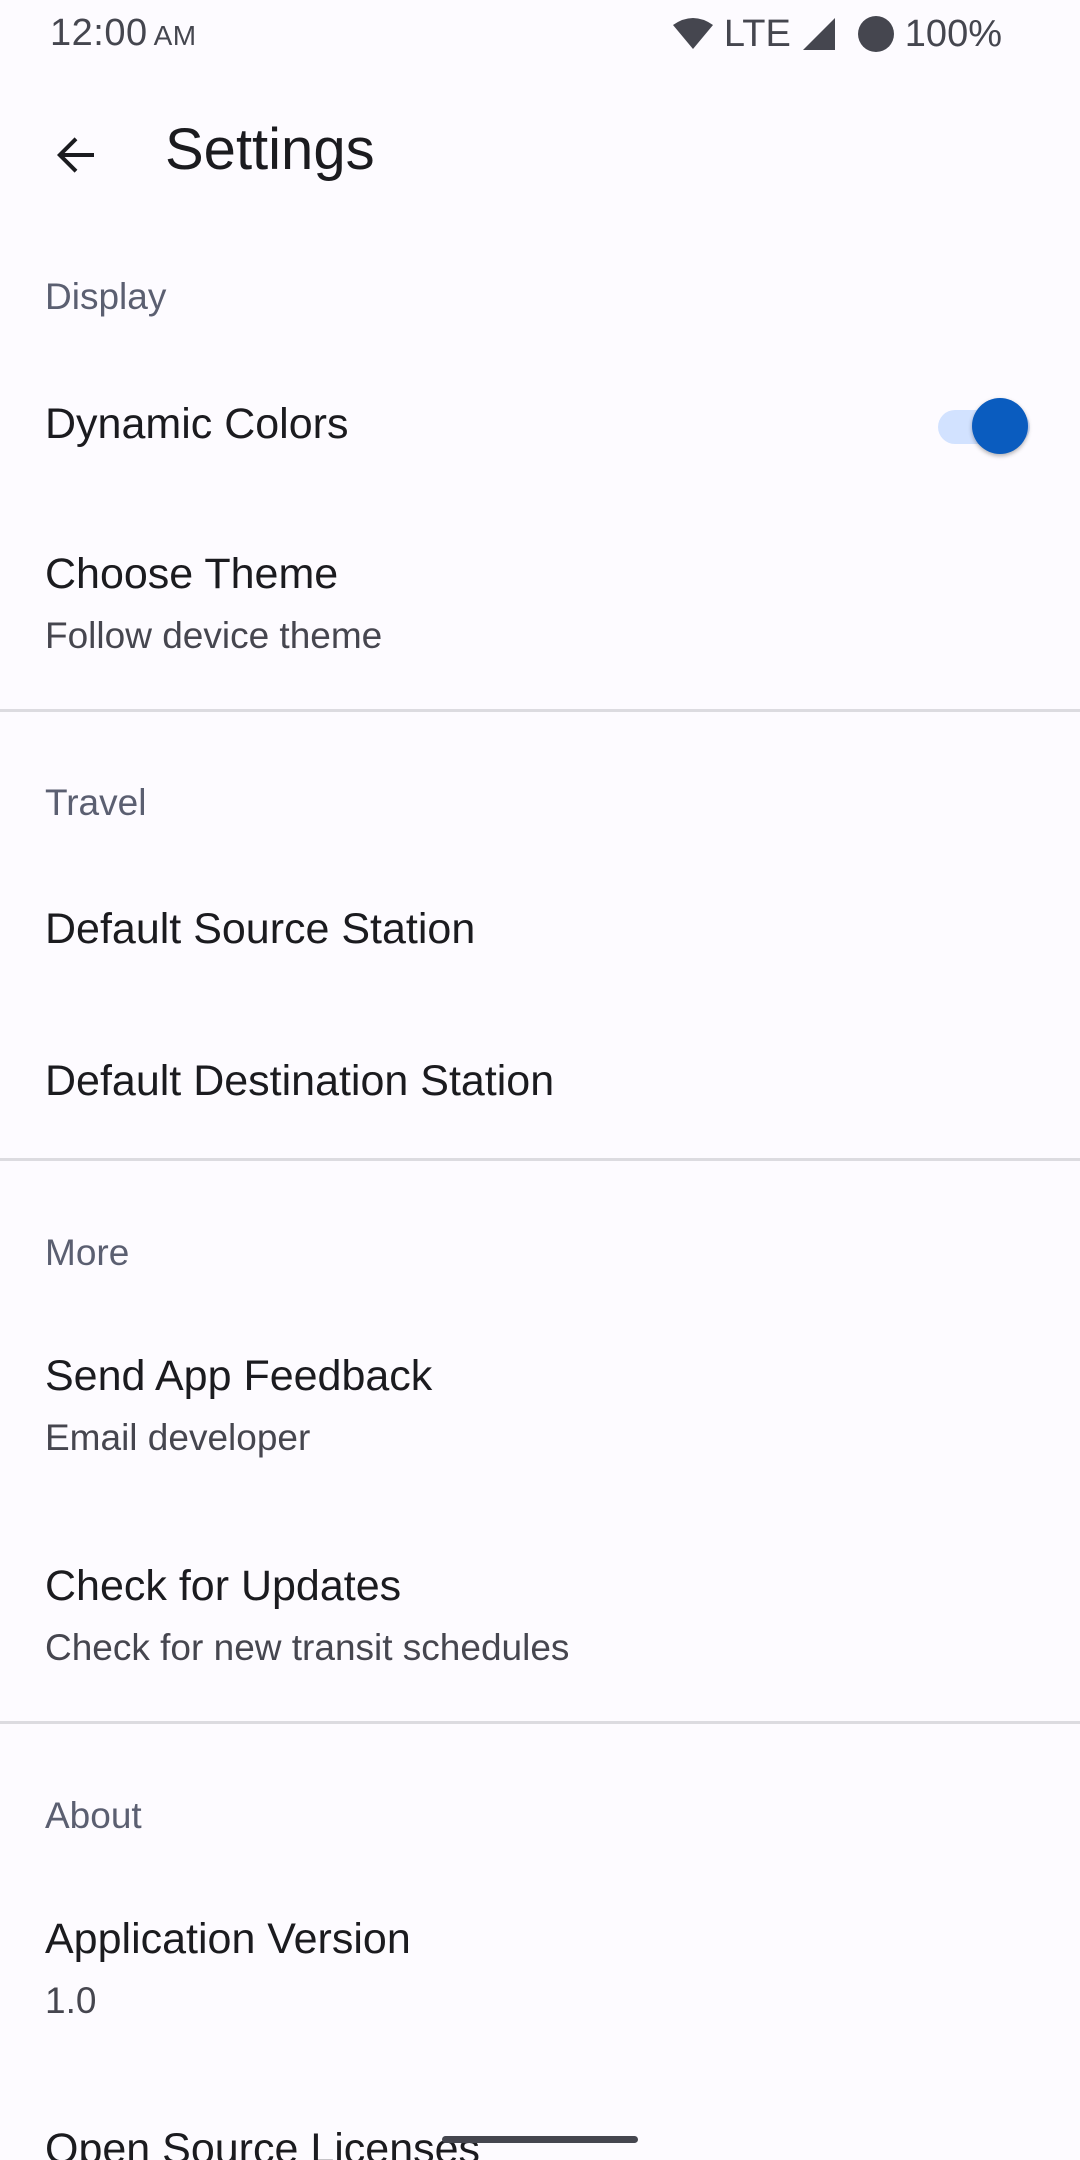 The image size is (1080, 2160). Describe the element at coordinates (540, 34) in the screenshot. I see `status-bar: 12:00 AM LTE 100%` at that location.